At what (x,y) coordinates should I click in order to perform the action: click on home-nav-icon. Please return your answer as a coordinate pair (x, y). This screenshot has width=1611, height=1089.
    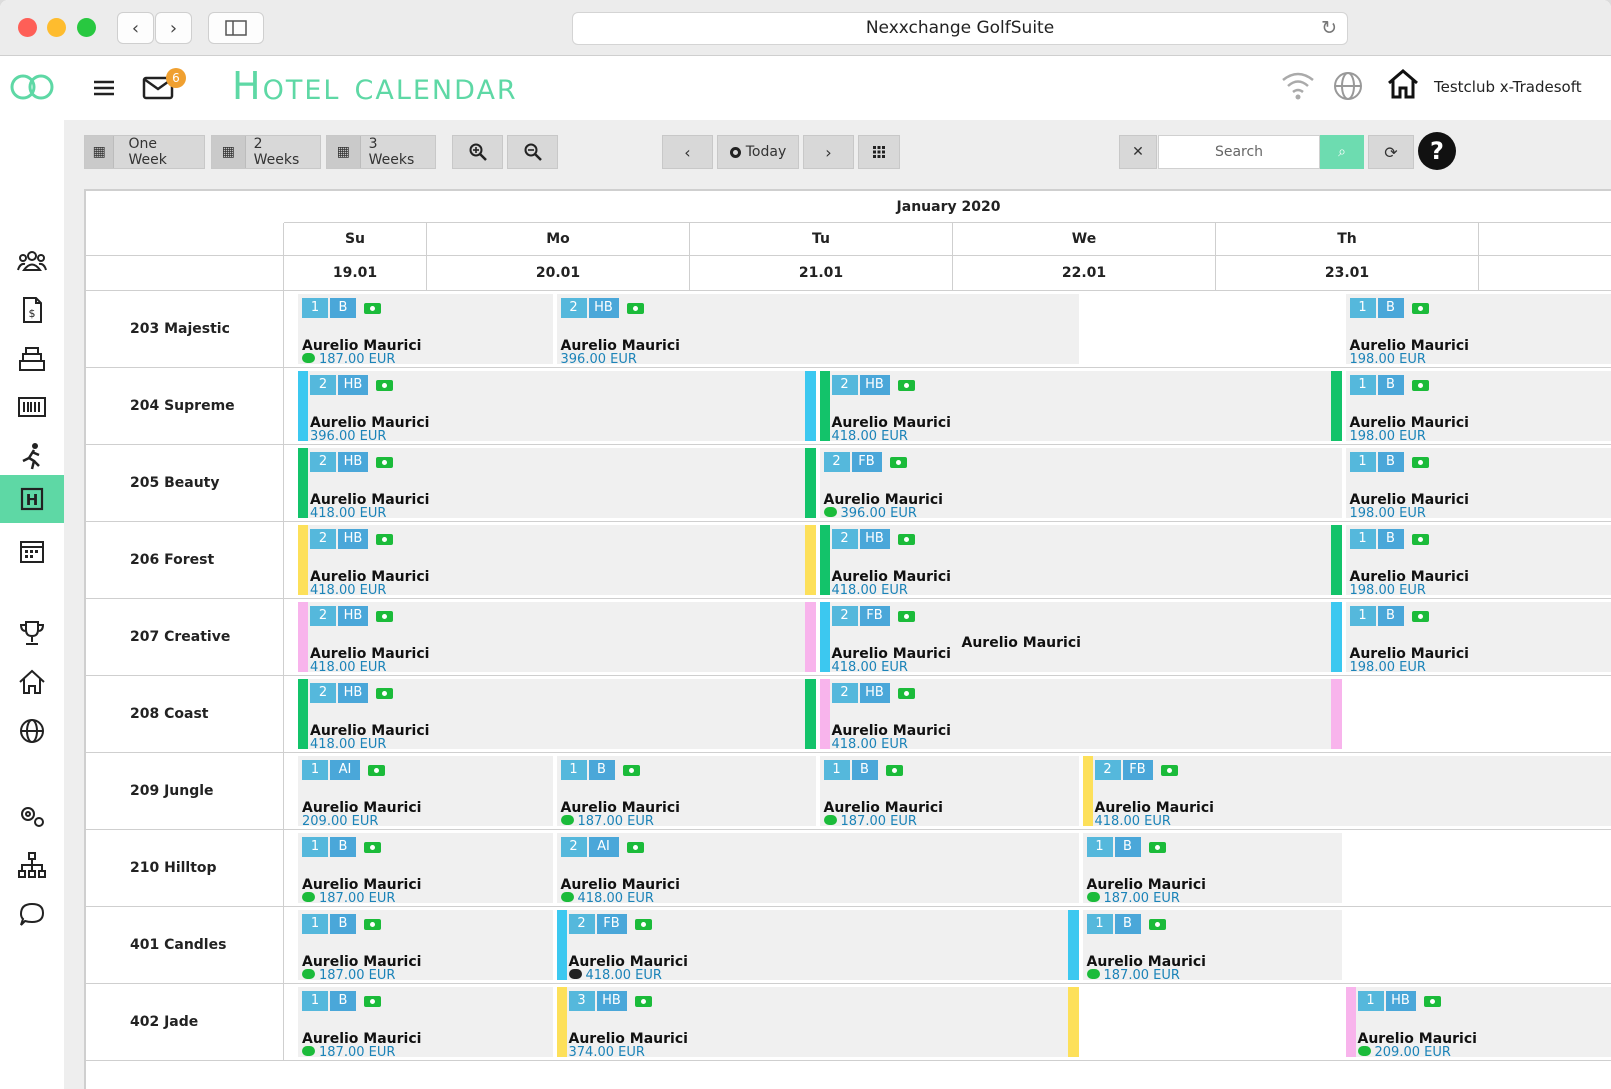
    Looking at the image, I should click on (32, 682).